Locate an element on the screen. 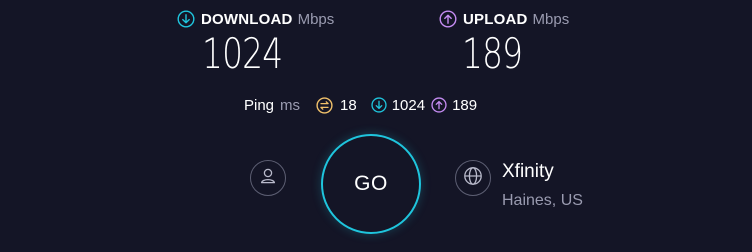 This screenshot has height=252, width=752. change-server-button is located at coordinates (473, 178).